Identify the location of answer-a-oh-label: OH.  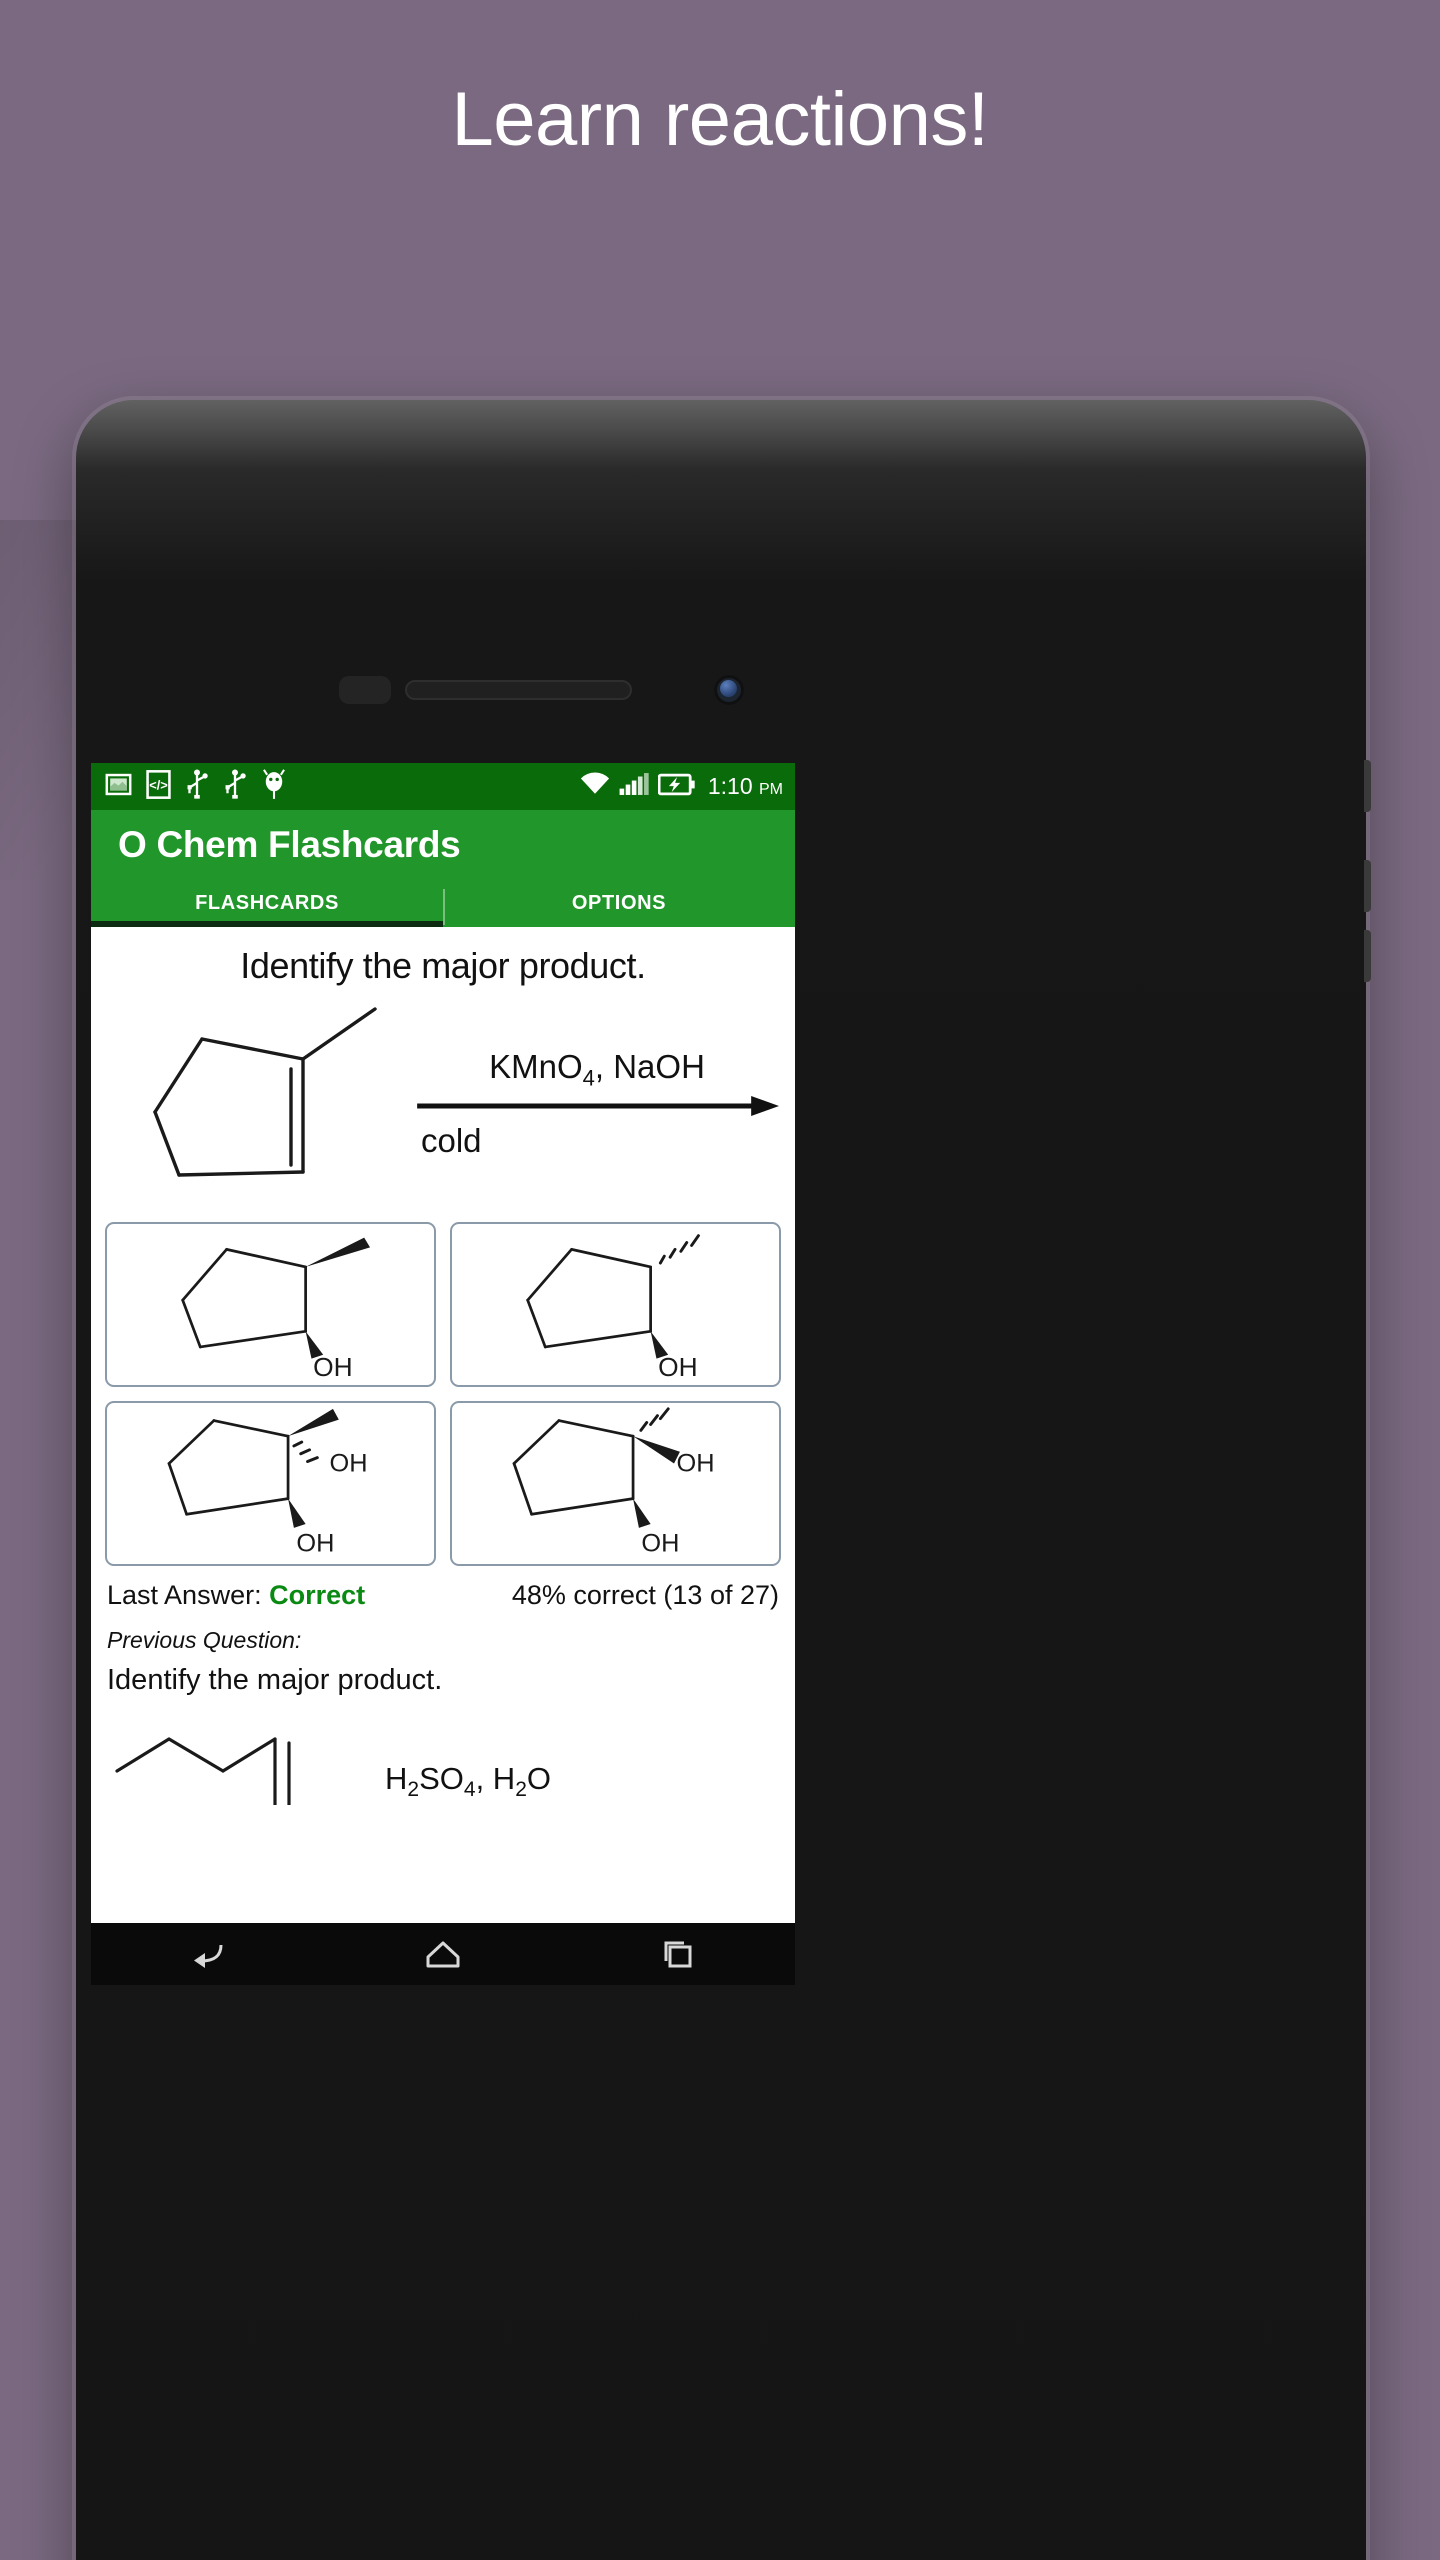
(333, 1367).